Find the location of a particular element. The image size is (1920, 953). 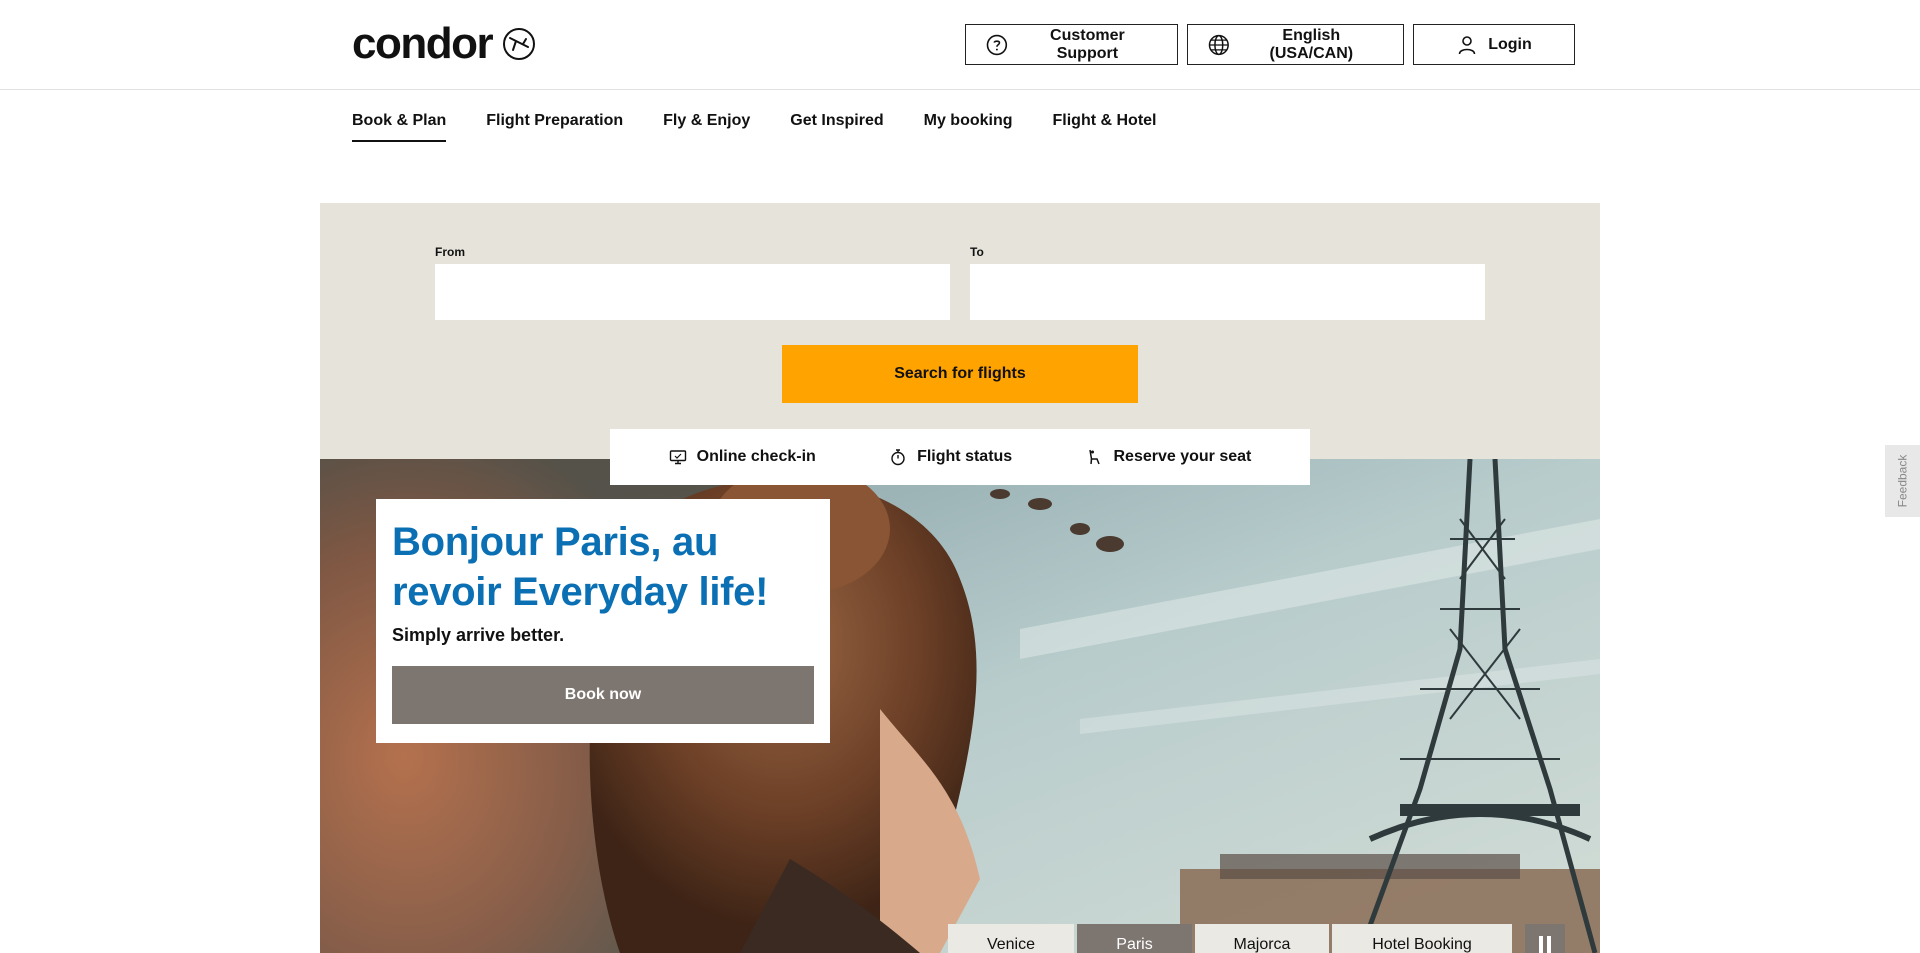

tab-venice: Venice is located at coordinates (1011, 938).